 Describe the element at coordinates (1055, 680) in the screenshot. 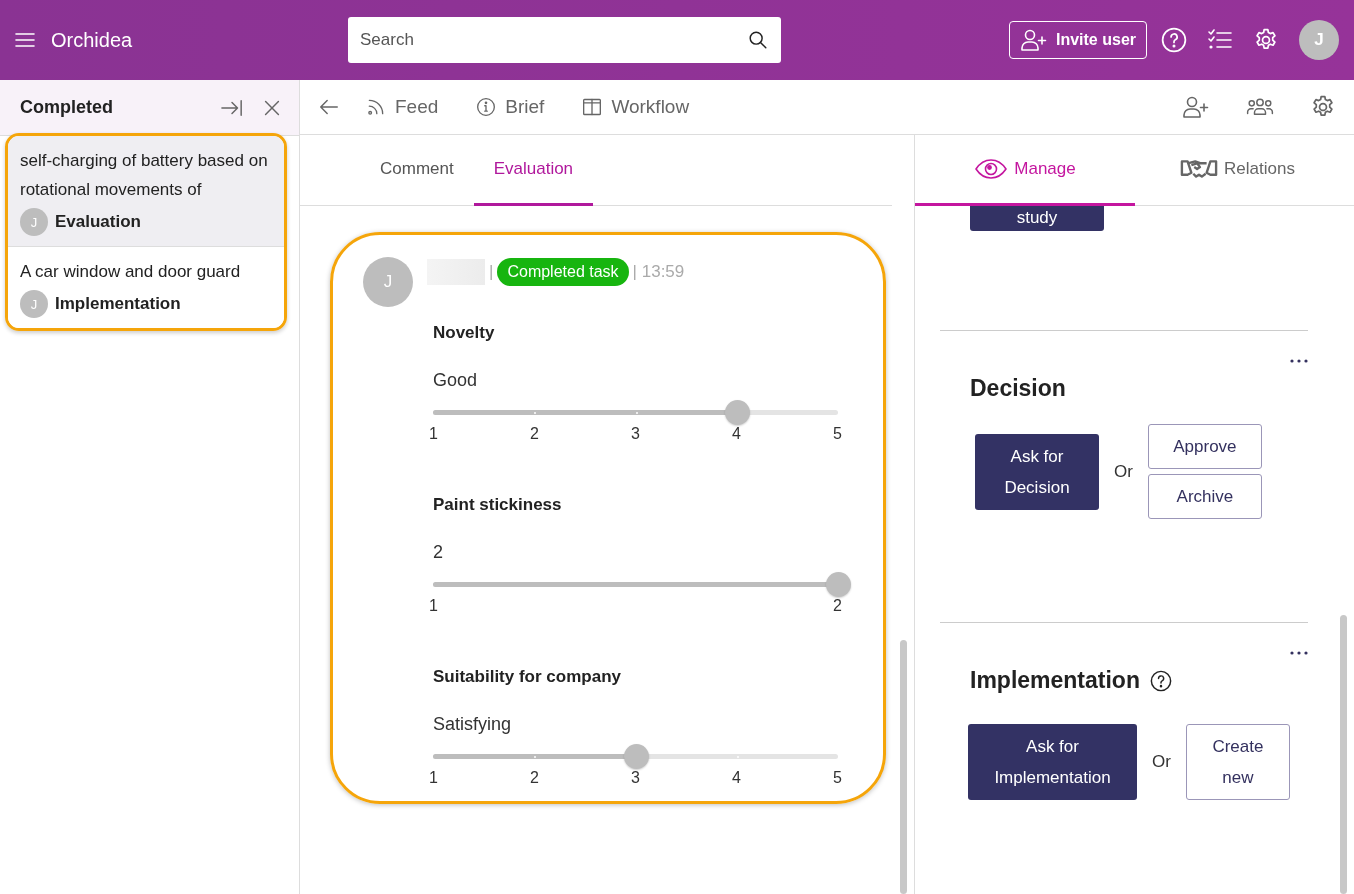

I see `section-title: Implementation` at that location.